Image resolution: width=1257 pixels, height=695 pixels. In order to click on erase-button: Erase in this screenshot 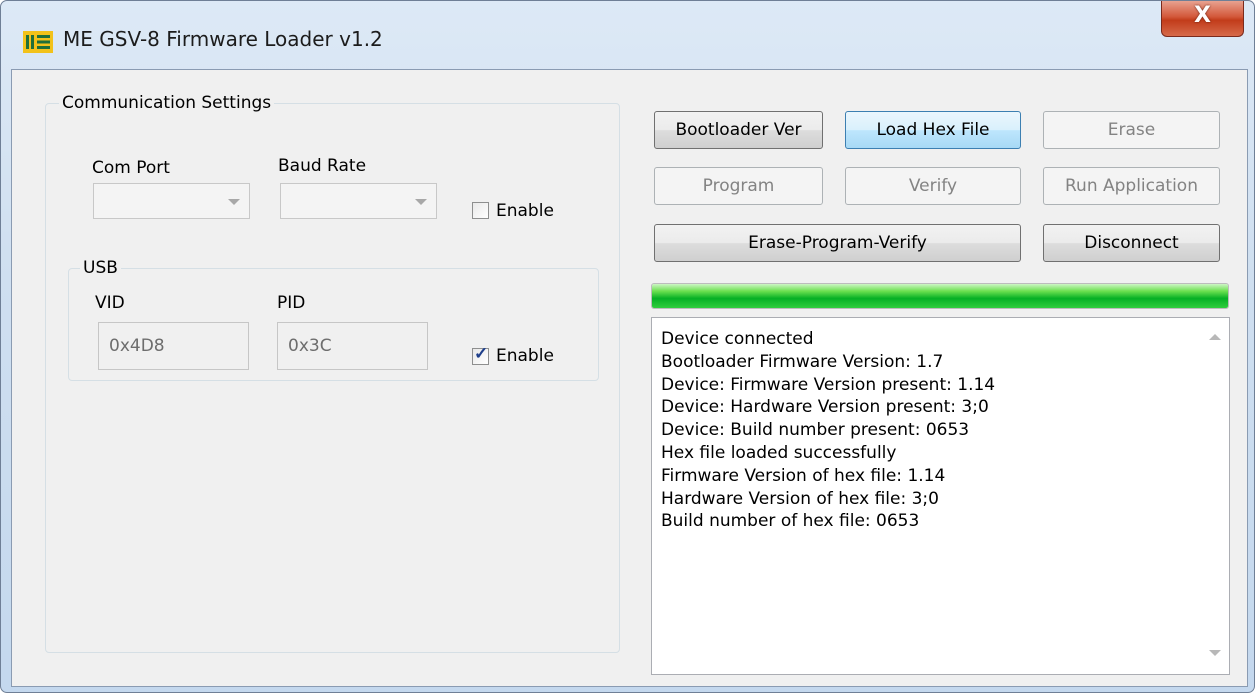, I will do `click(1131, 130)`.